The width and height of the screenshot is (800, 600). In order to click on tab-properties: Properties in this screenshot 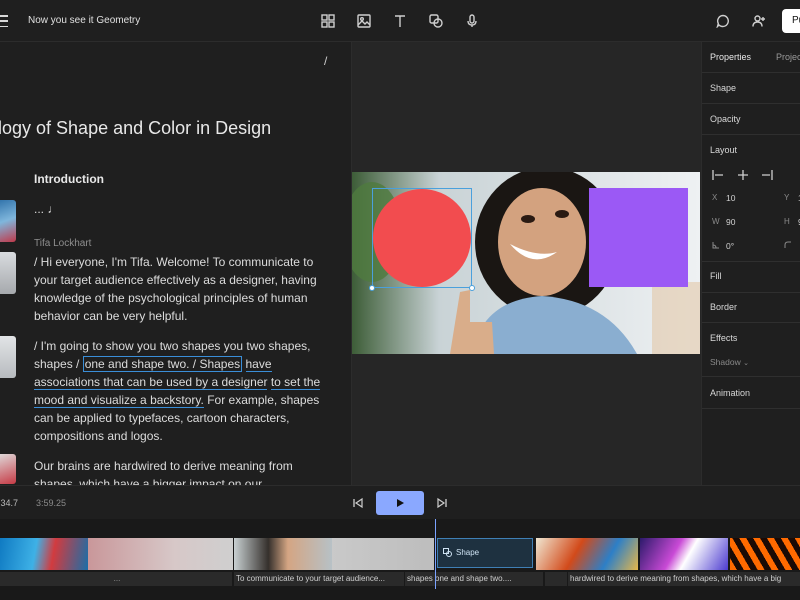, I will do `click(730, 57)`.